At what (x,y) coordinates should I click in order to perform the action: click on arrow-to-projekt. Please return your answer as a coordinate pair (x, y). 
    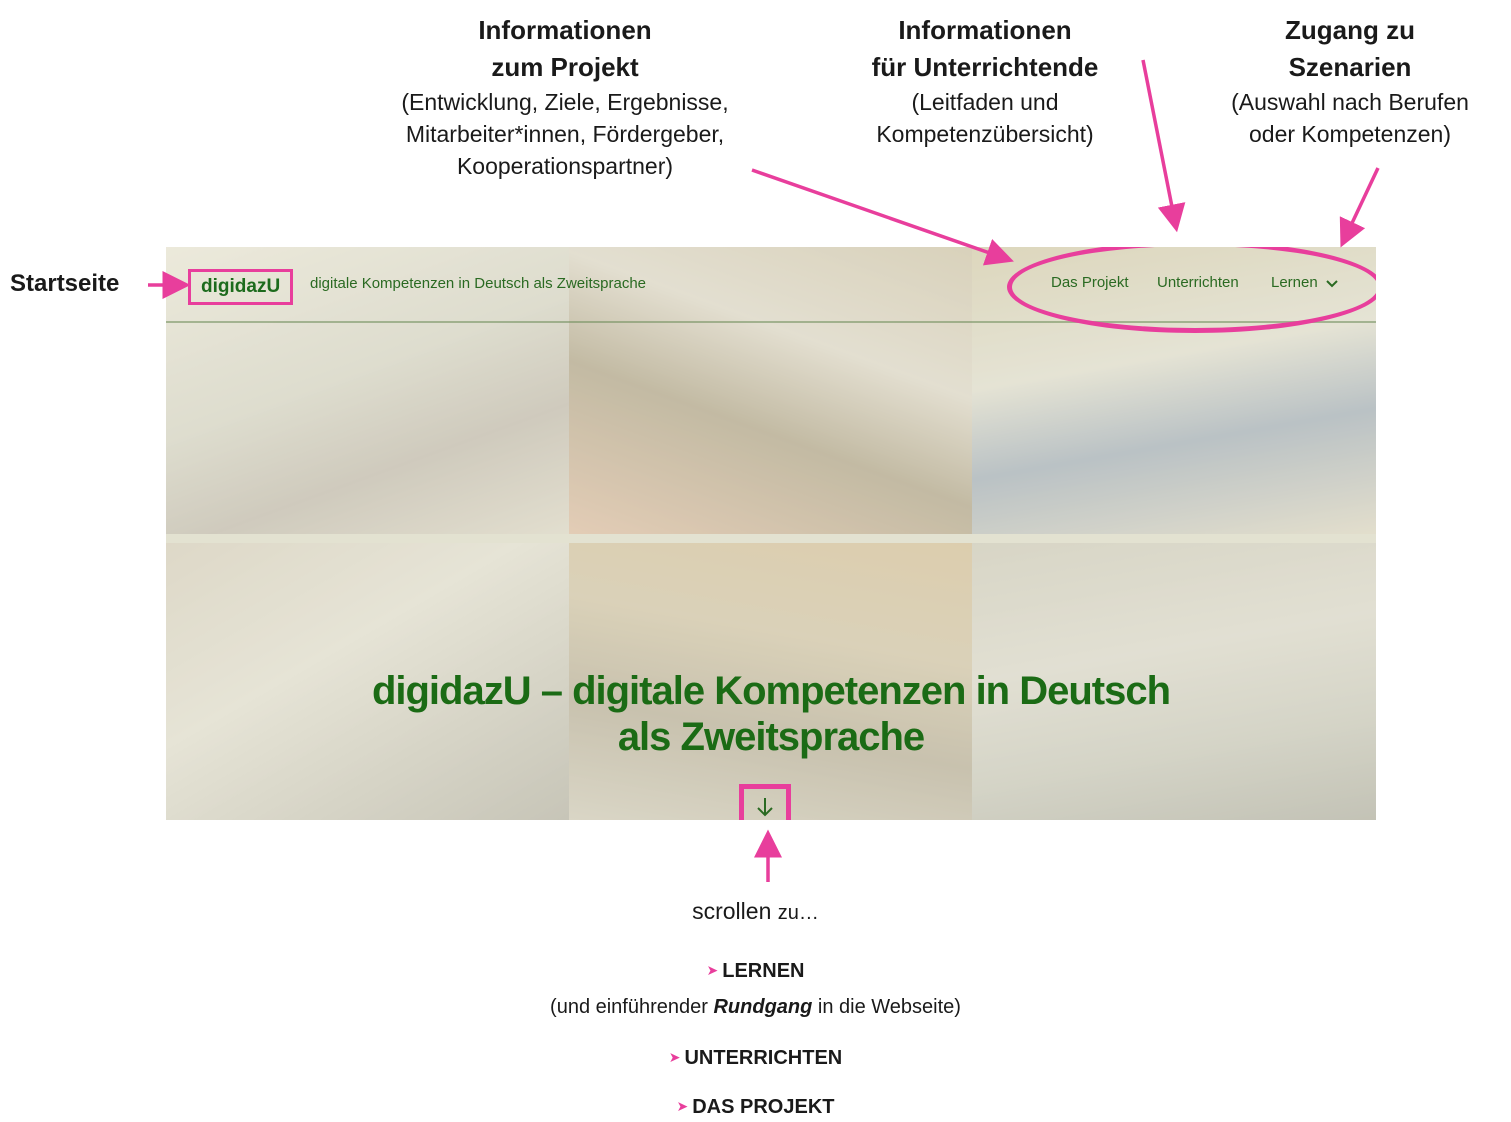
    Looking at the image, I should click on (882, 217).